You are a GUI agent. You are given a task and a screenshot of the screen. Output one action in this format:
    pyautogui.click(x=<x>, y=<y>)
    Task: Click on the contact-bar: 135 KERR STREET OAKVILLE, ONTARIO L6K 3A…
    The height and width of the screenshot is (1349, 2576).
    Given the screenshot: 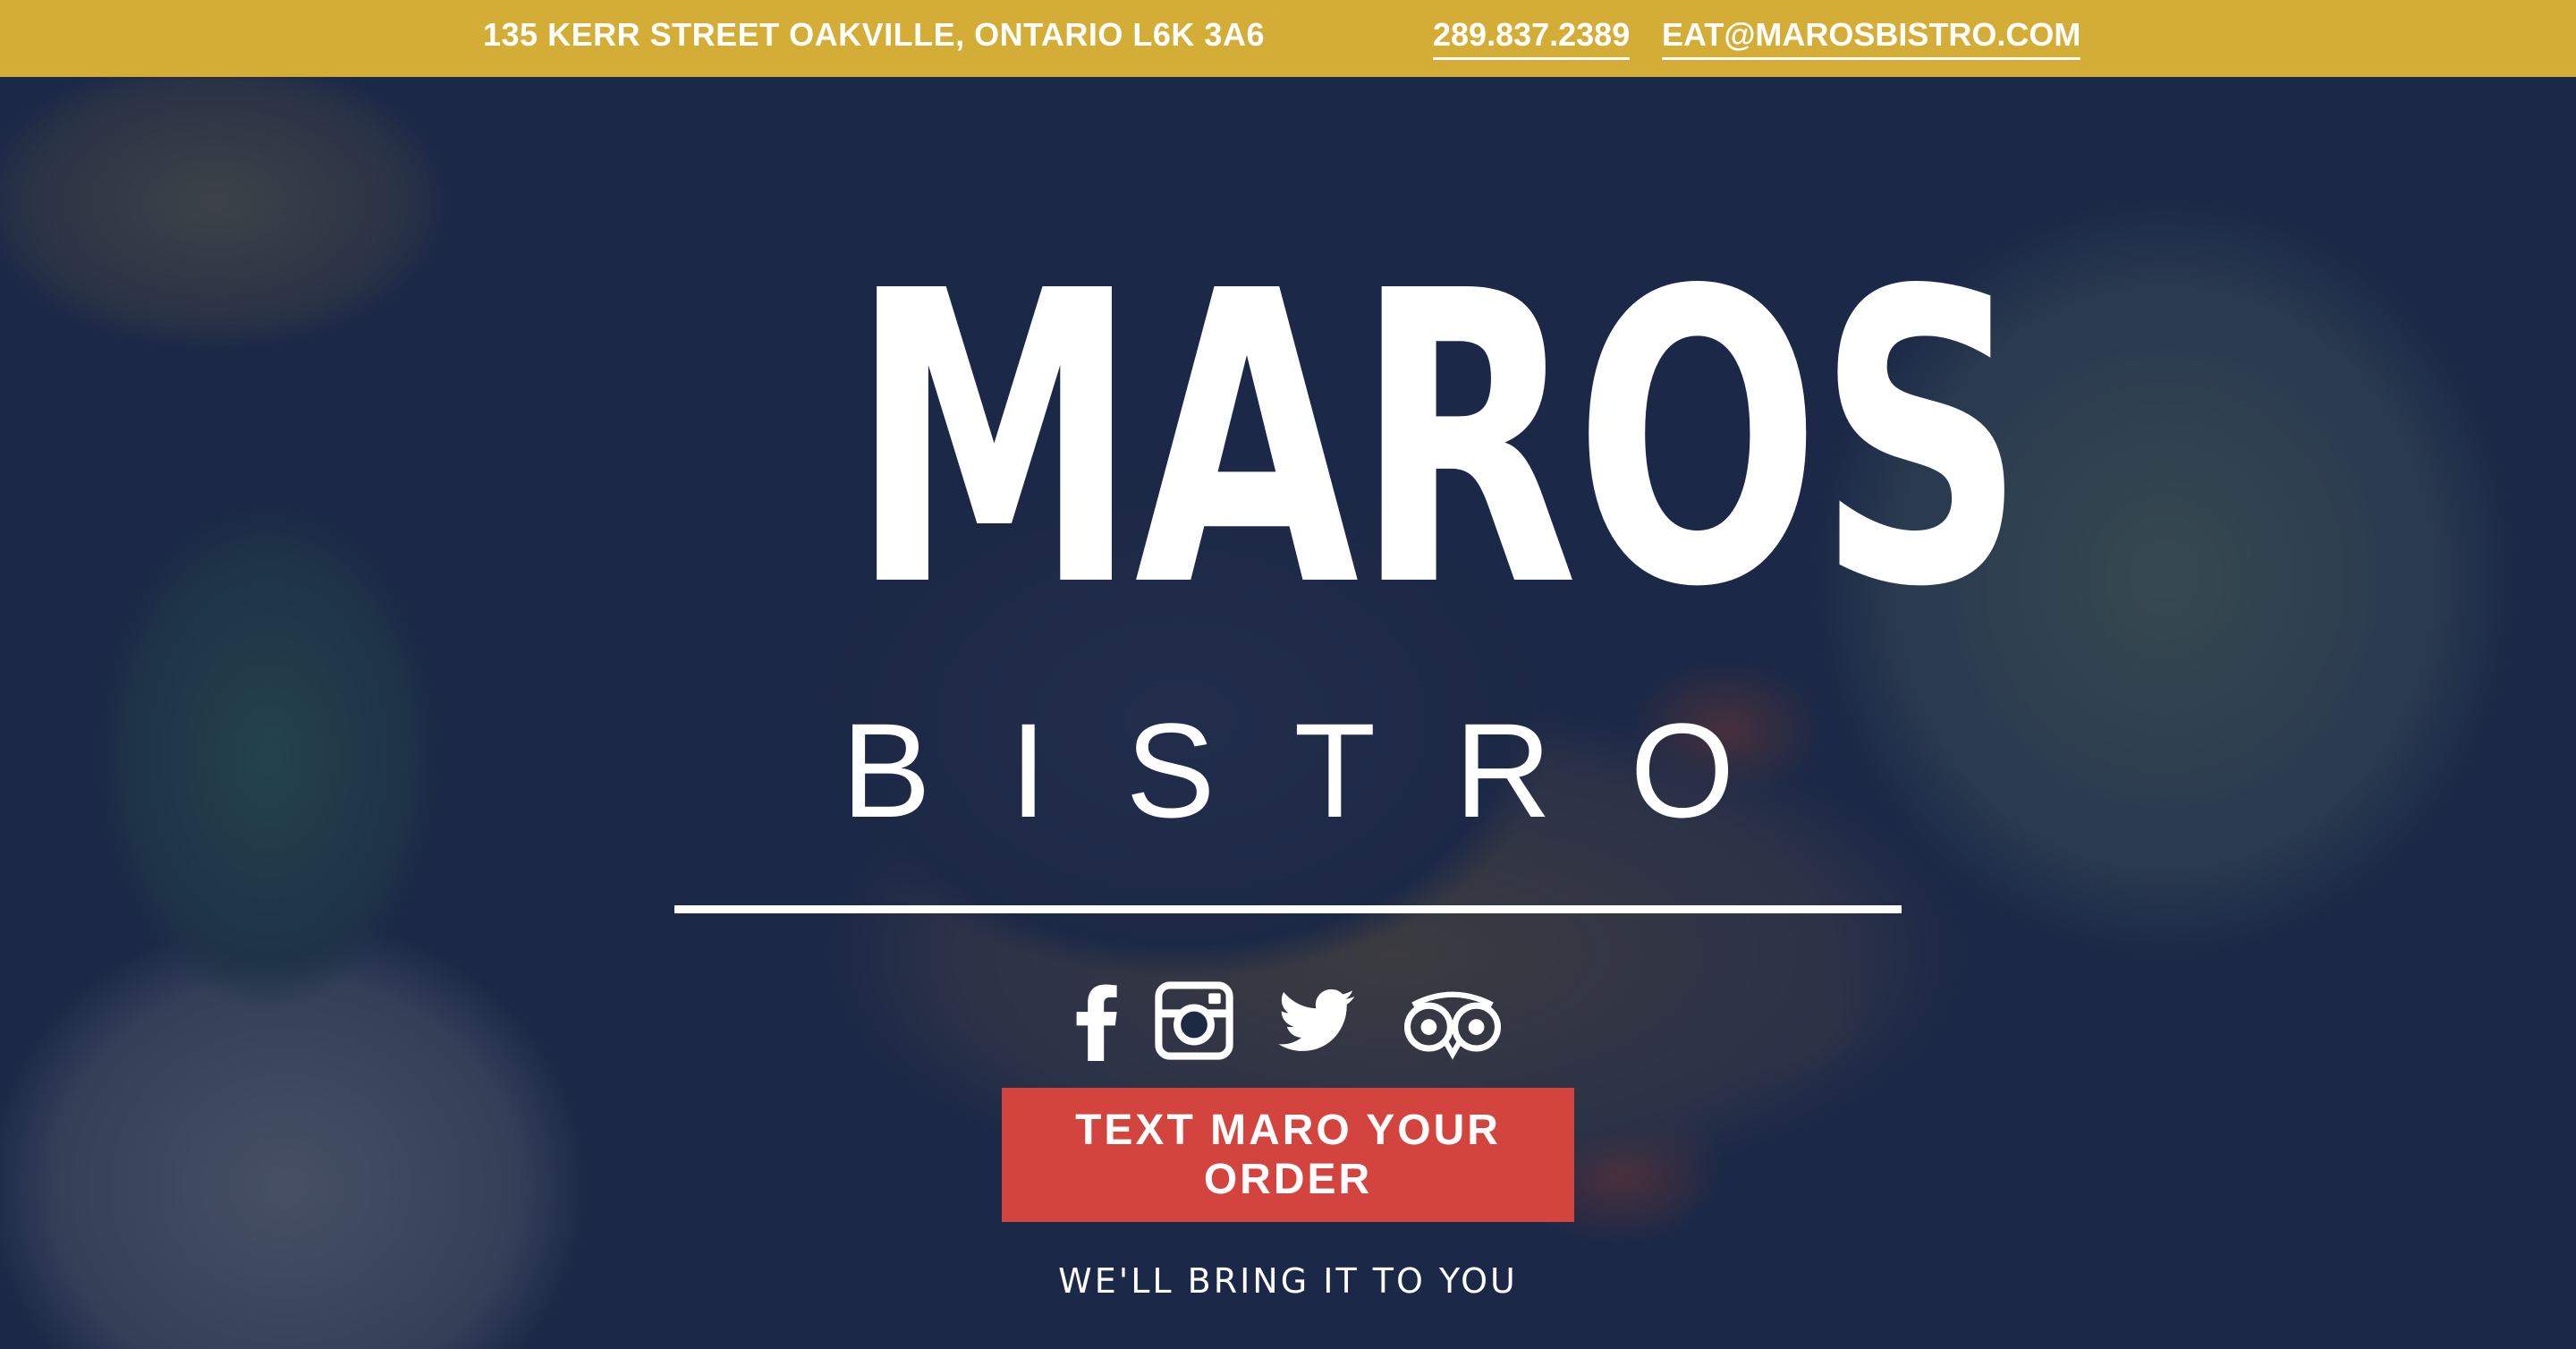 What is the action you would take?
    pyautogui.click(x=1288, y=38)
    